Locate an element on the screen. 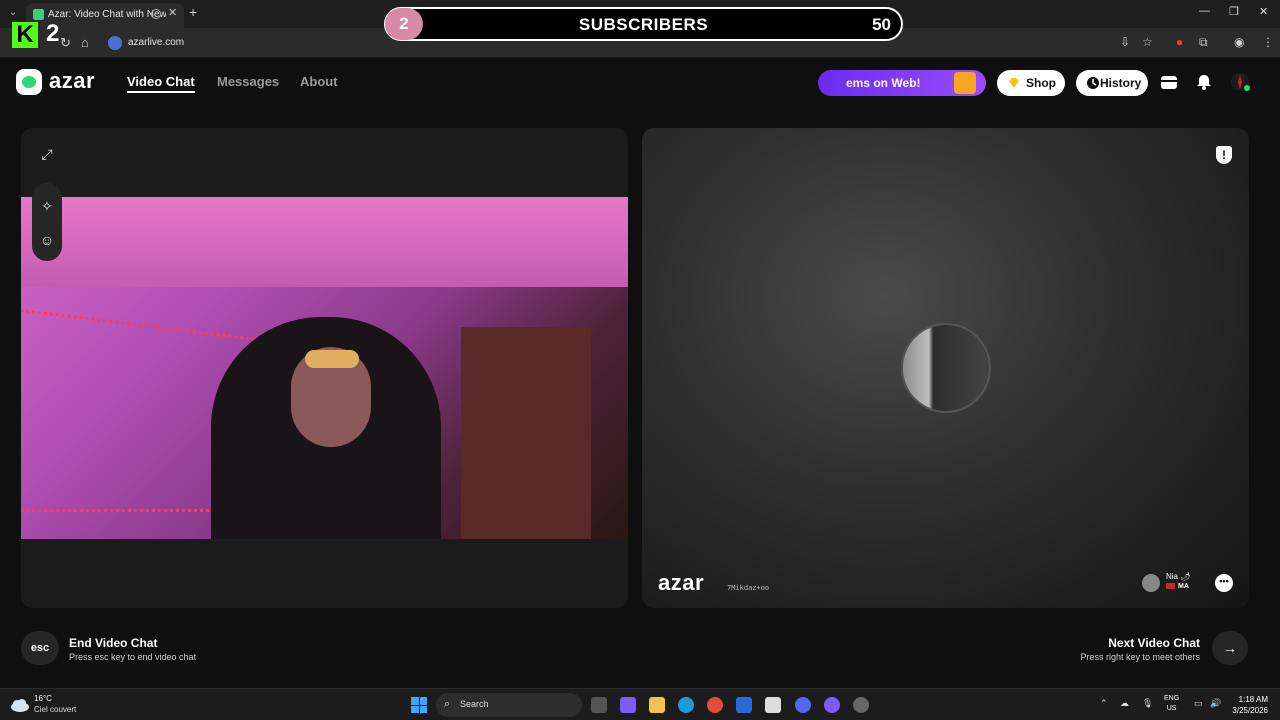 This screenshot has height=720, width=1280. profile-avatar-icon: ◉ is located at coordinates (1239, 42).